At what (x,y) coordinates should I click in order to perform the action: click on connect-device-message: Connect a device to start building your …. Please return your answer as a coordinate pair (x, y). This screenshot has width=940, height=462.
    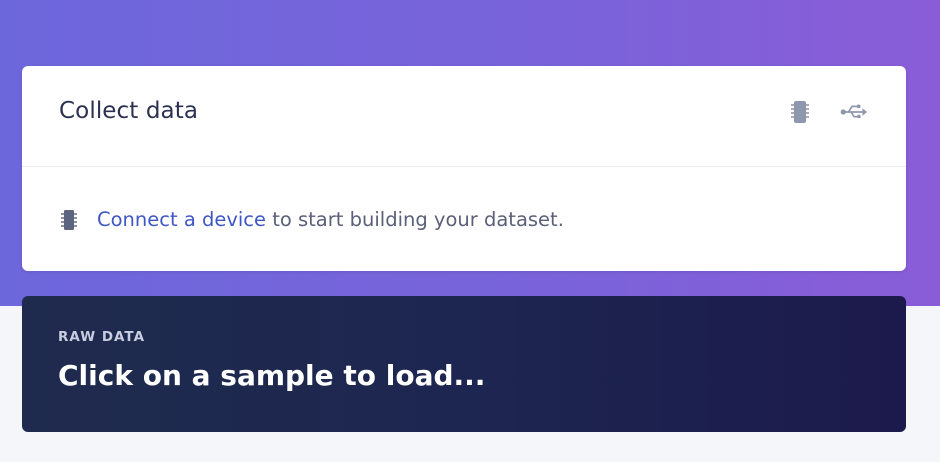
    Looking at the image, I should click on (311, 219).